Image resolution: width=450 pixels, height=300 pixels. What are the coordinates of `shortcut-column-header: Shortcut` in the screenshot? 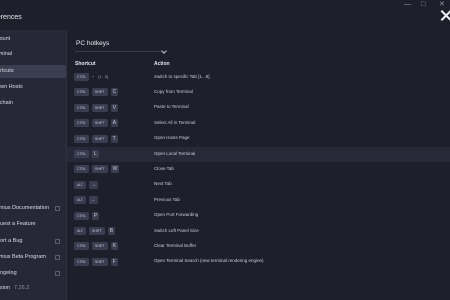 It's located at (85, 64).